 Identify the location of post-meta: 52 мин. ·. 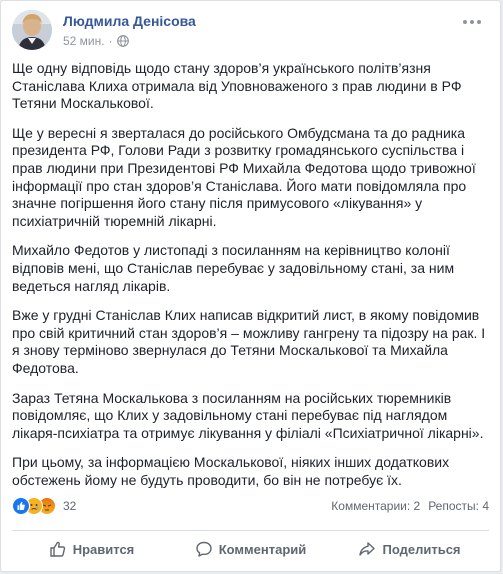
(96, 41).